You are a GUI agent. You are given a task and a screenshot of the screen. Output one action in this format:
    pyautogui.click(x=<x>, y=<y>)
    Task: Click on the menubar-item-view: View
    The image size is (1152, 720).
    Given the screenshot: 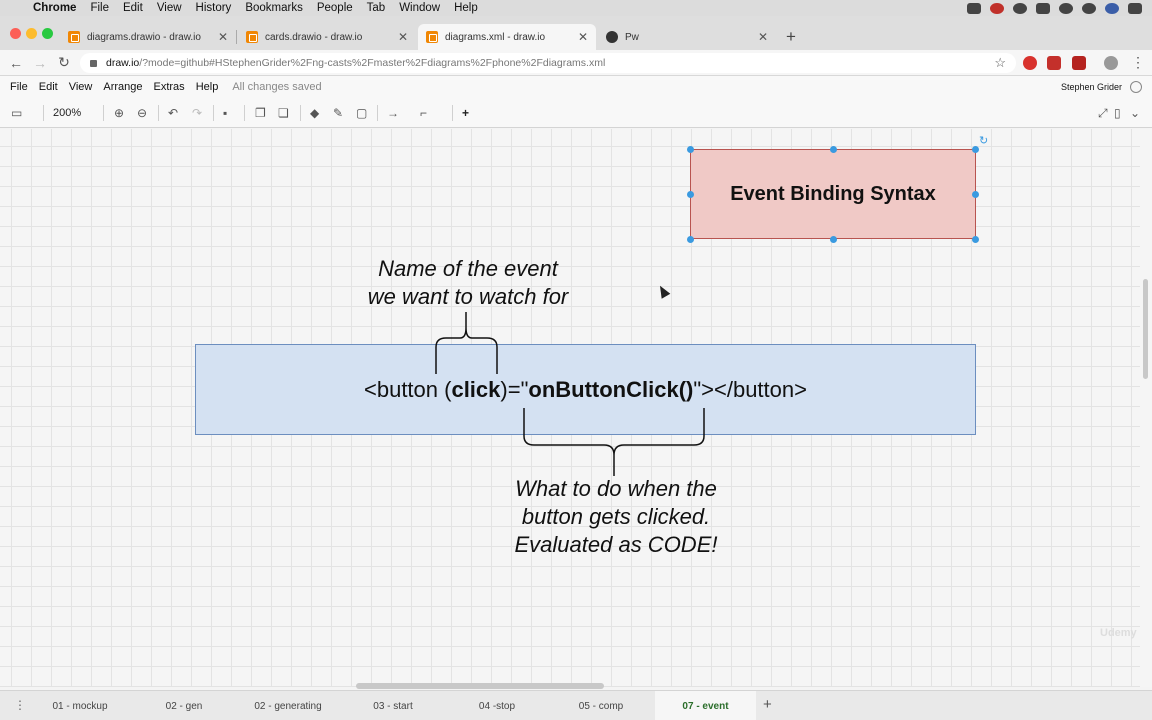 What is the action you would take?
    pyautogui.click(x=169, y=8)
    